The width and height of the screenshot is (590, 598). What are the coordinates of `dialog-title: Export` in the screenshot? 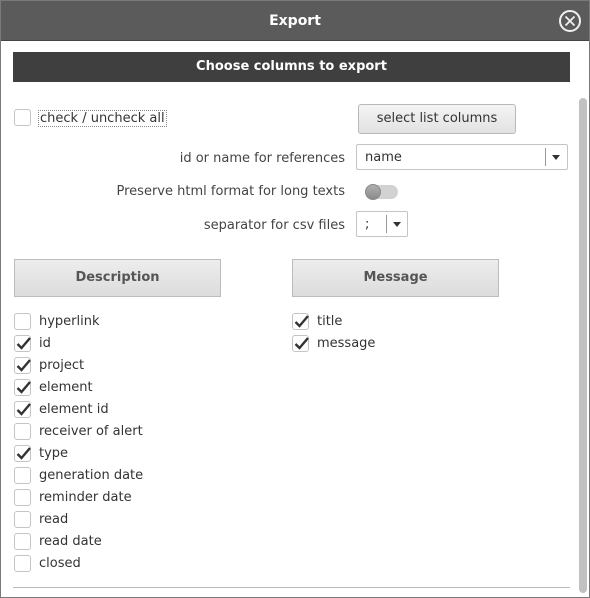 It's located at (295, 21).